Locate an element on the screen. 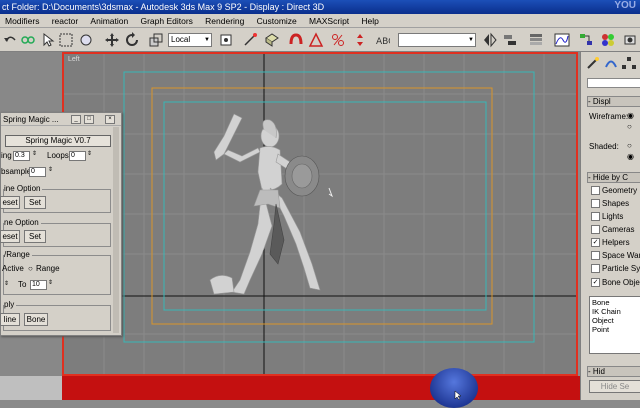  hide-filter-list: Bone IK Chain Object Point is located at coordinates (614, 325).